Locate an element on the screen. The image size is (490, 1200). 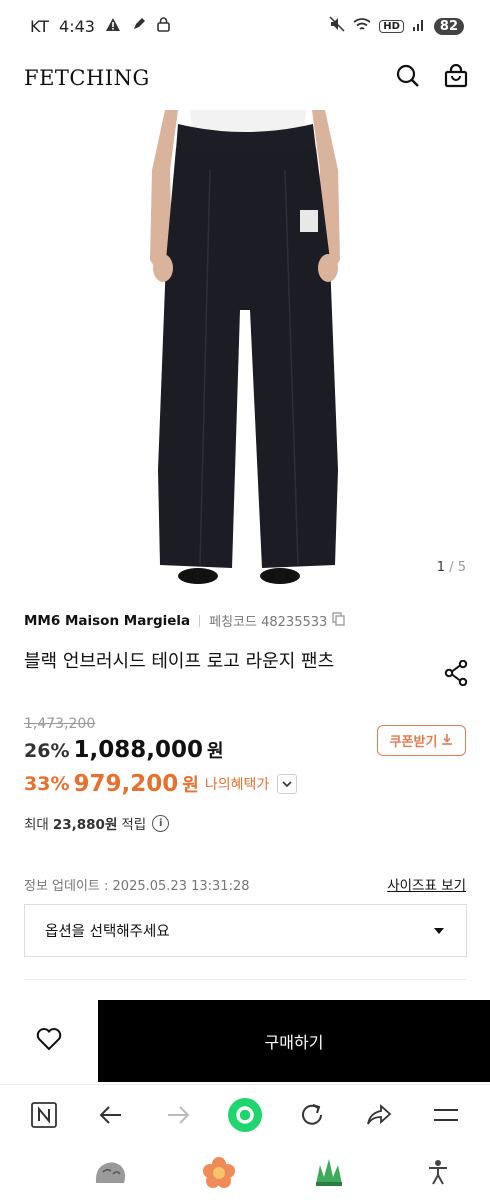
brand-name: MM6 Maison Margiela is located at coordinates (107, 621).